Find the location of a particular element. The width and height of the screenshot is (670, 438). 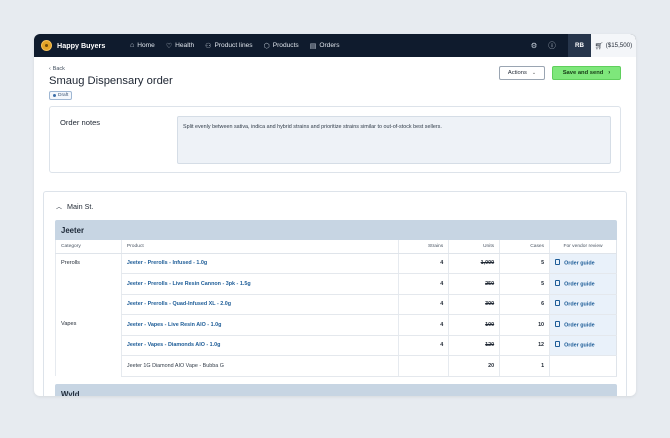

status-dot-icon is located at coordinates (54, 95).